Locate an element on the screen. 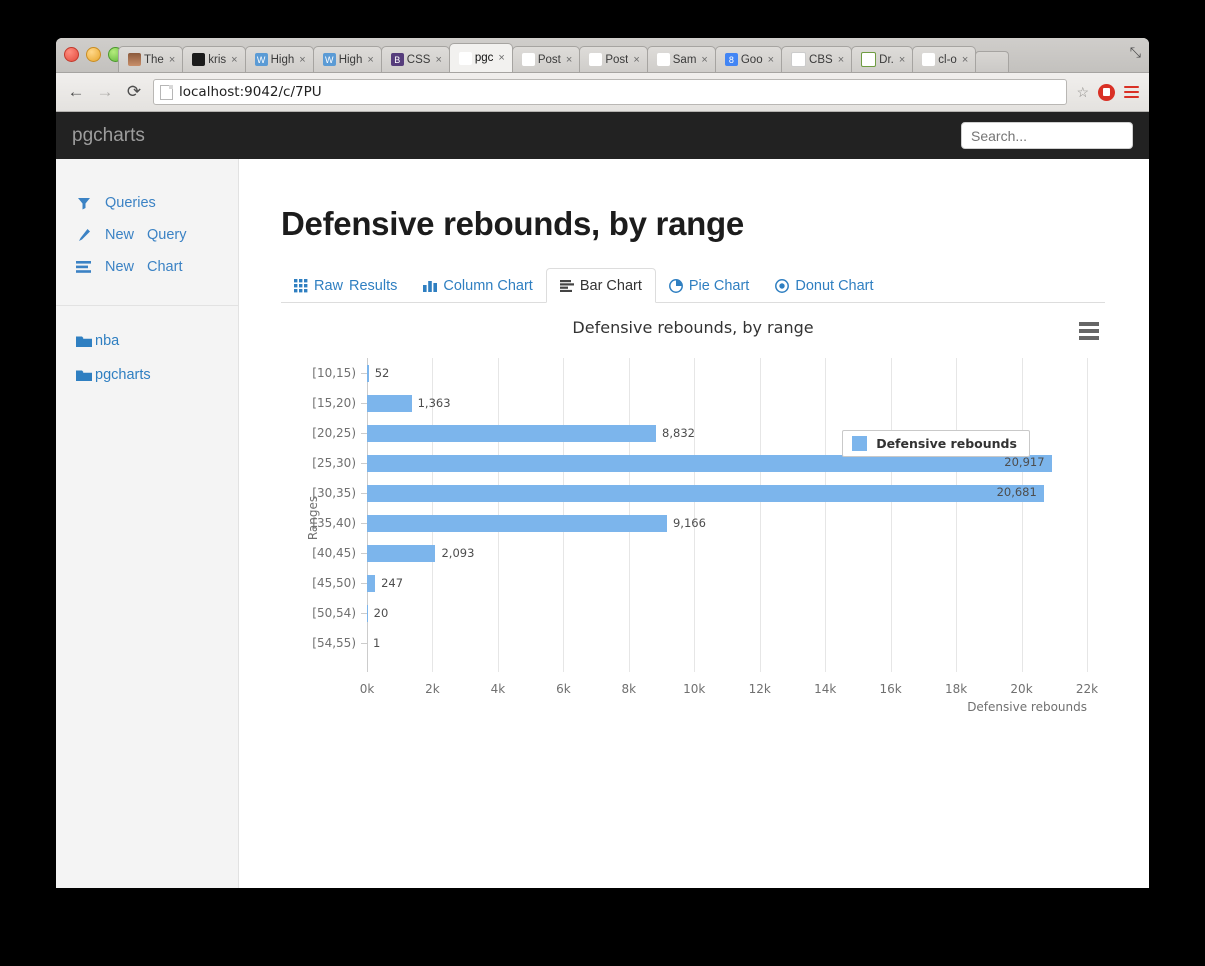 Image resolution: width=1205 pixels, height=966 pixels. chart-bar-row: [40,45) 2,093 is located at coordinates (699, 553).